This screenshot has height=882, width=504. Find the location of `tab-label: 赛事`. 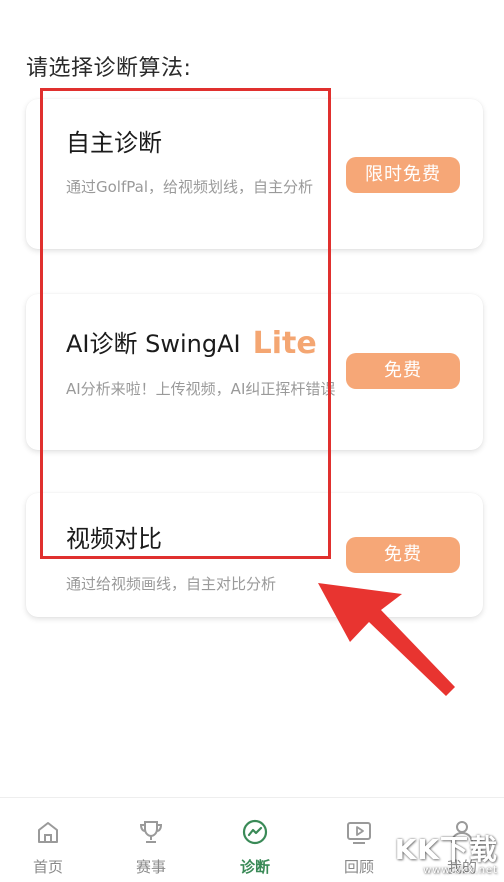

tab-label: 赛事 is located at coordinates (150, 867).